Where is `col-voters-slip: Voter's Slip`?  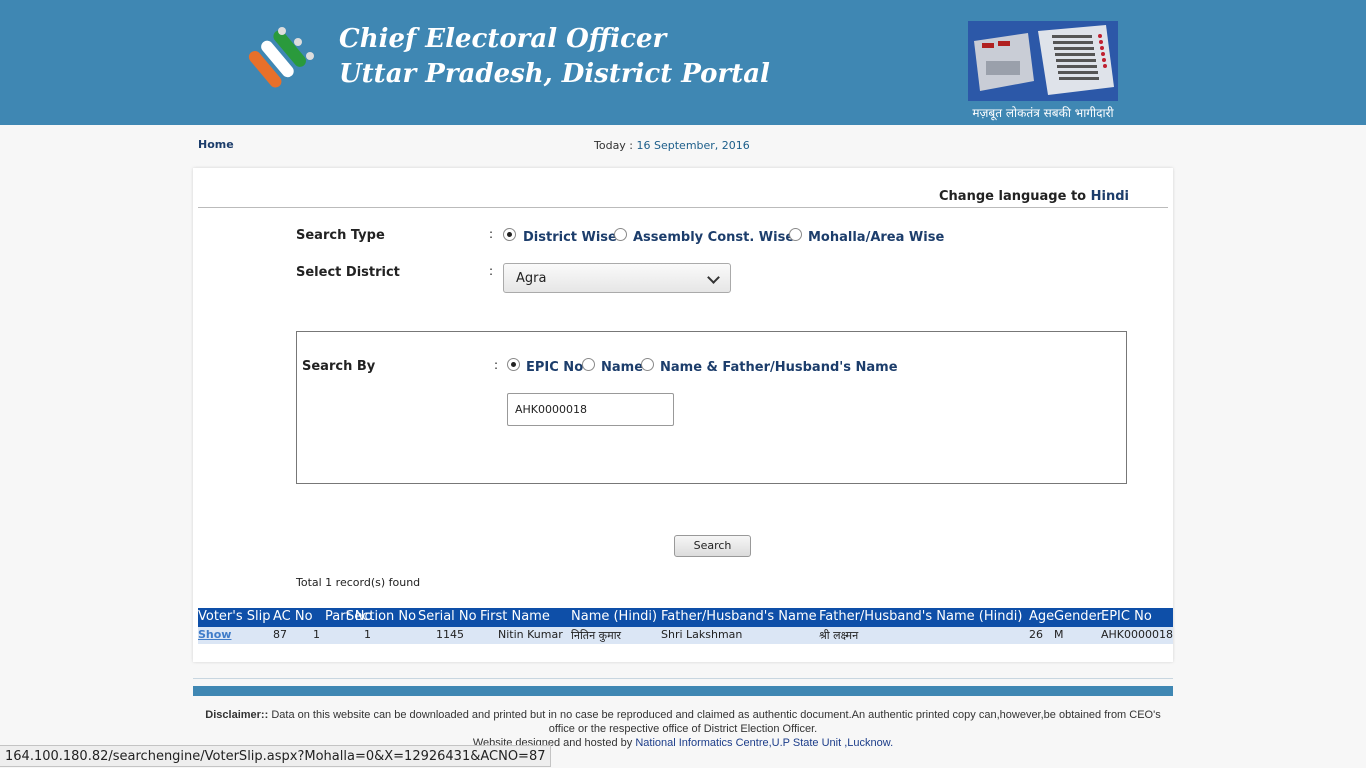
col-voters-slip: Voter's Slip is located at coordinates (234, 616).